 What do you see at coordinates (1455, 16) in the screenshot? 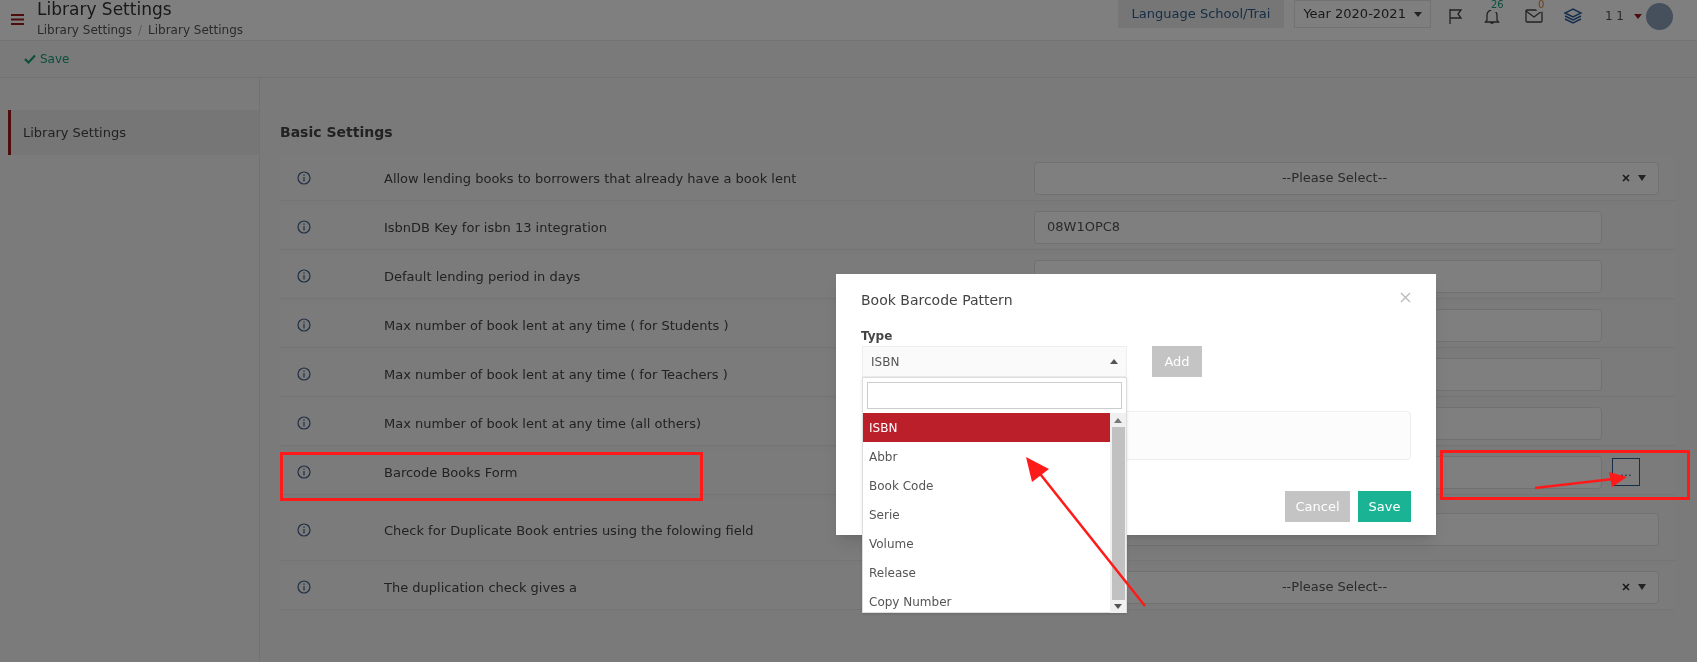
I see `flag-icon` at bounding box center [1455, 16].